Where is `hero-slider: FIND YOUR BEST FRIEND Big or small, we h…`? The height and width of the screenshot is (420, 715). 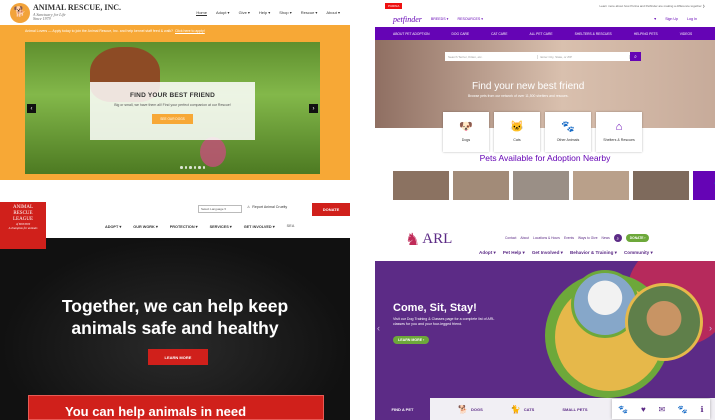 hero-slider: FIND YOUR BEST FRIEND Big or small, we h… is located at coordinates (172, 108).